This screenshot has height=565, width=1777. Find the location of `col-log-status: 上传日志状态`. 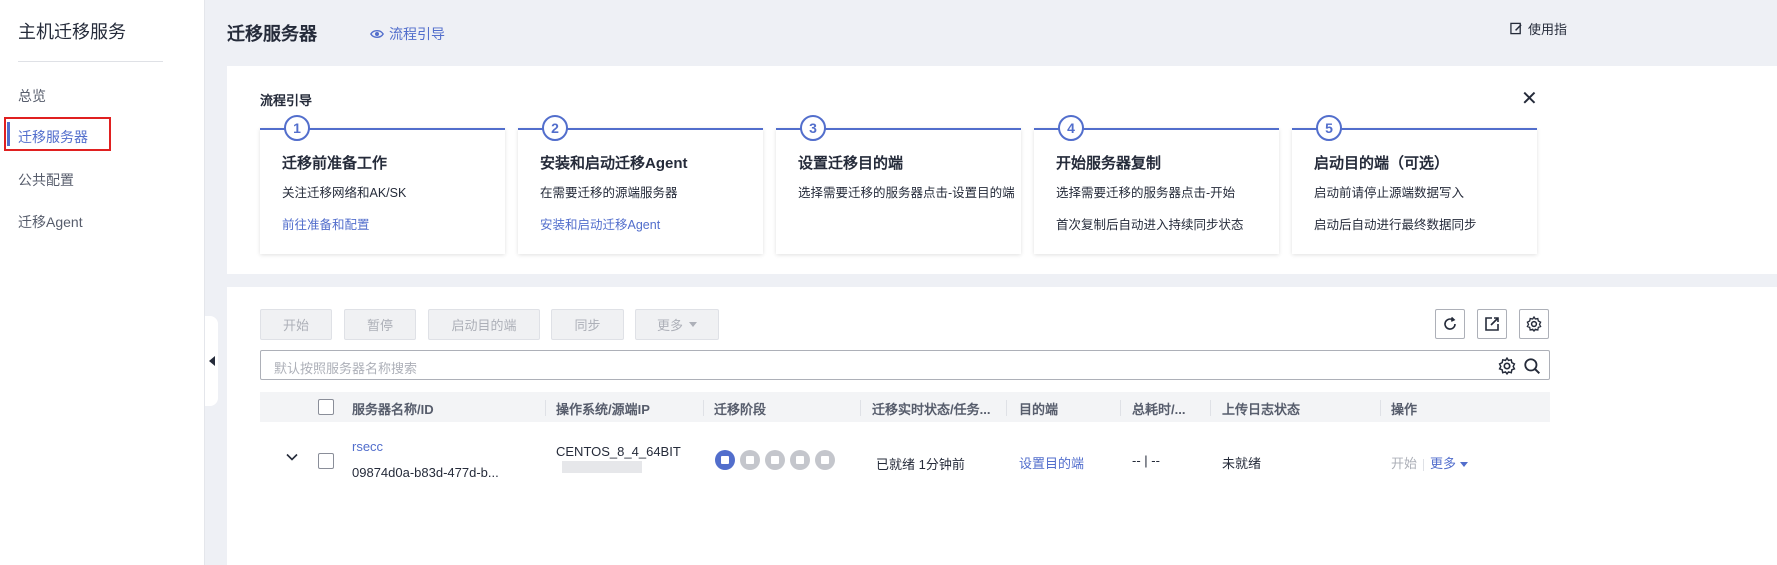

col-log-status: 上传日志状态 is located at coordinates (1261, 408).